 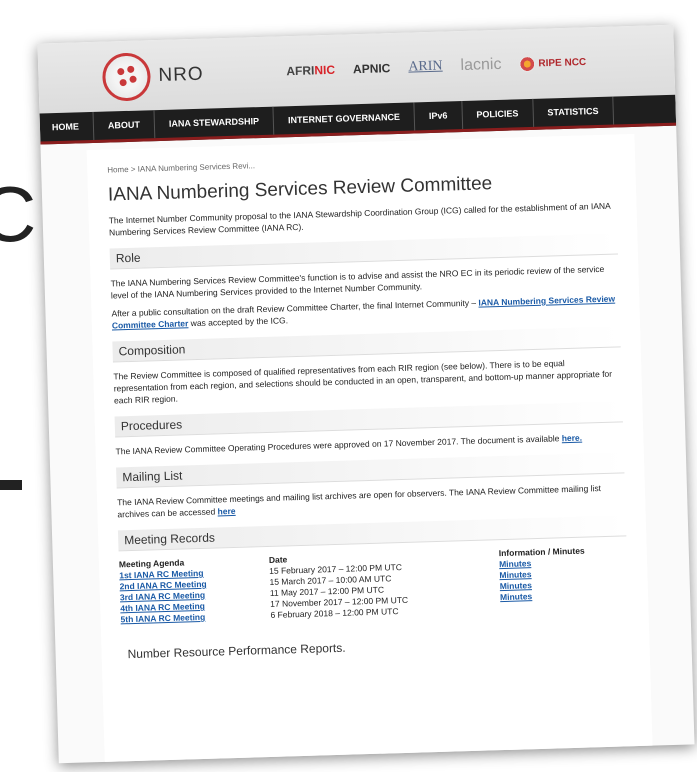 What do you see at coordinates (124, 125) in the screenshot?
I see `nav-about: ABOUT` at bounding box center [124, 125].